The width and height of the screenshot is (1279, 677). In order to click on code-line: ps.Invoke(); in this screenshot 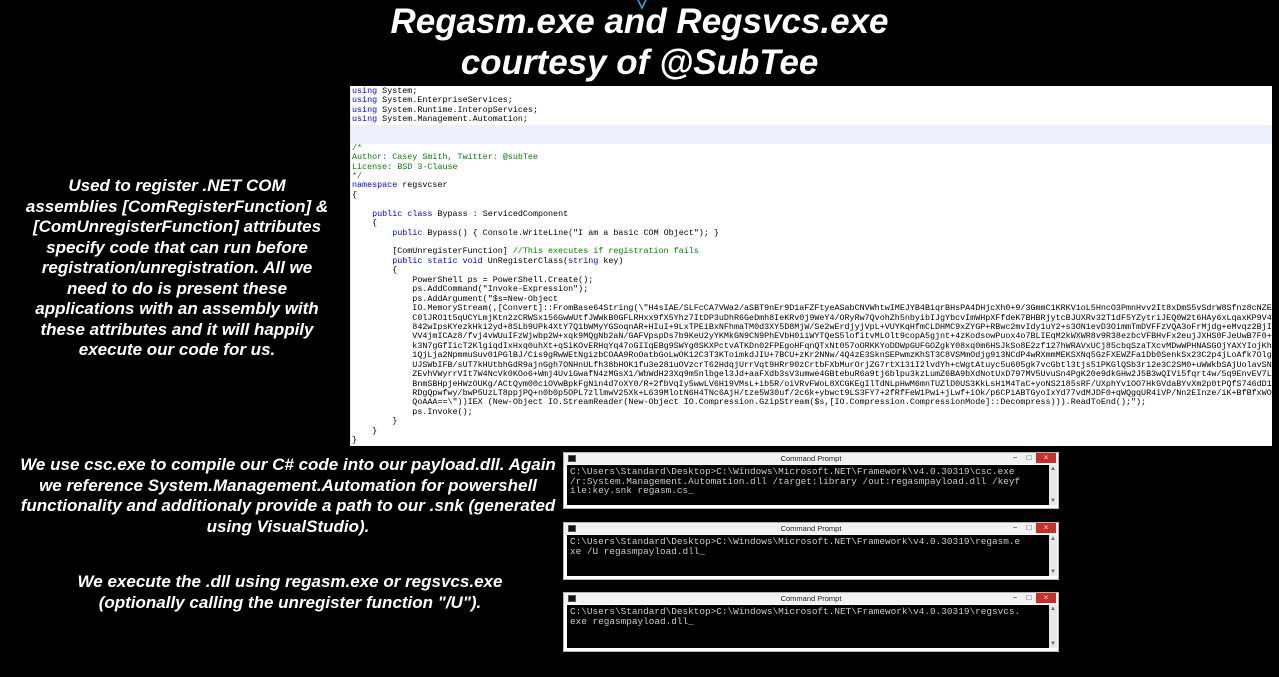, I will do `click(412, 411)`.